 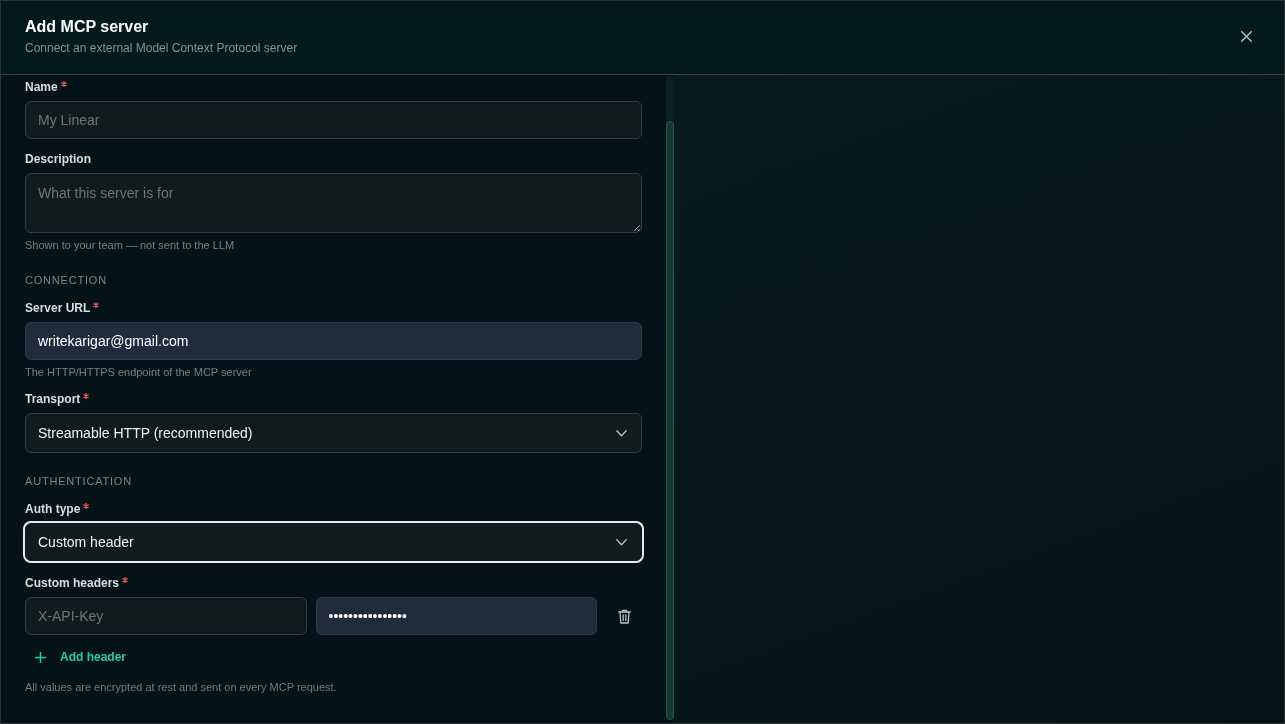 What do you see at coordinates (41, 87) in the screenshot?
I see `field-label: Name` at bounding box center [41, 87].